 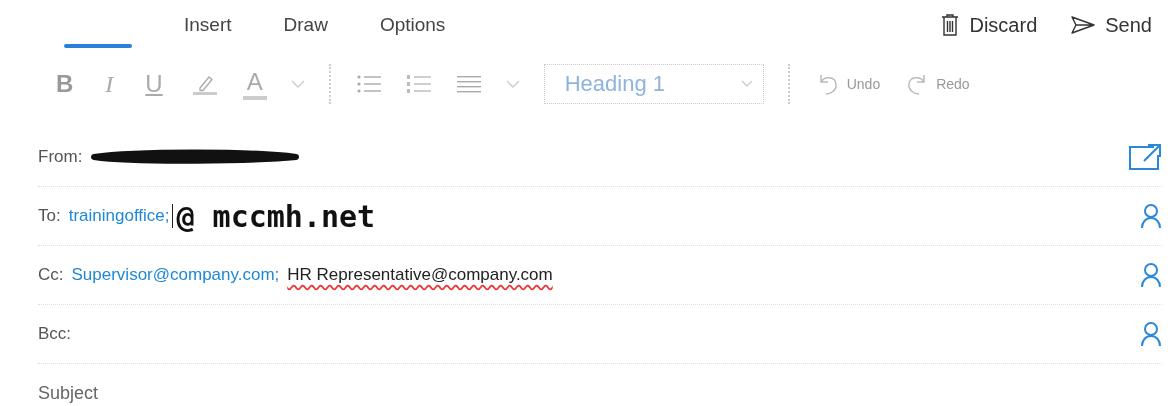 What do you see at coordinates (468, 84) in the screenshot?
I see `align-icon` at bounding box center [468, 84].